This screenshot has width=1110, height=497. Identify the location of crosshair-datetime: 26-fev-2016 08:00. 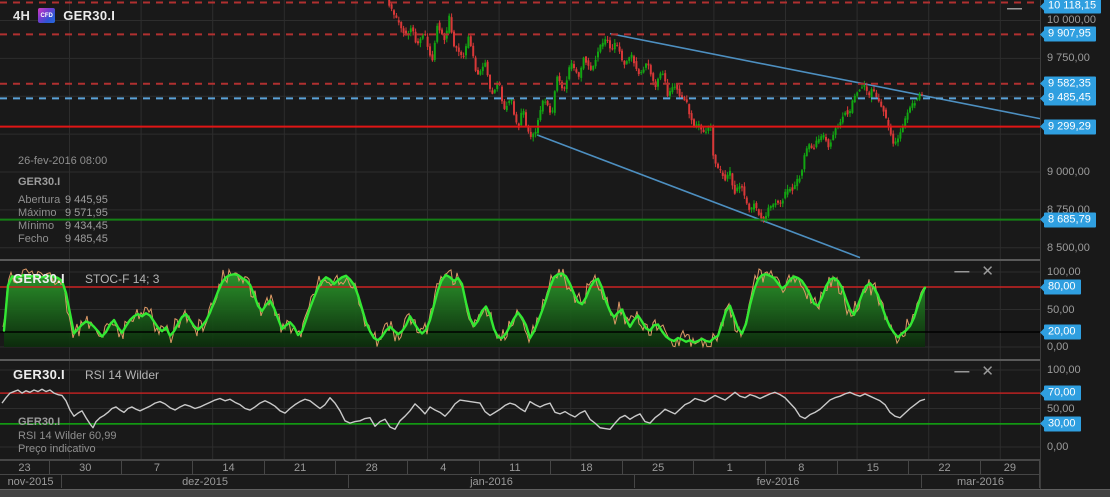
(63, 161).